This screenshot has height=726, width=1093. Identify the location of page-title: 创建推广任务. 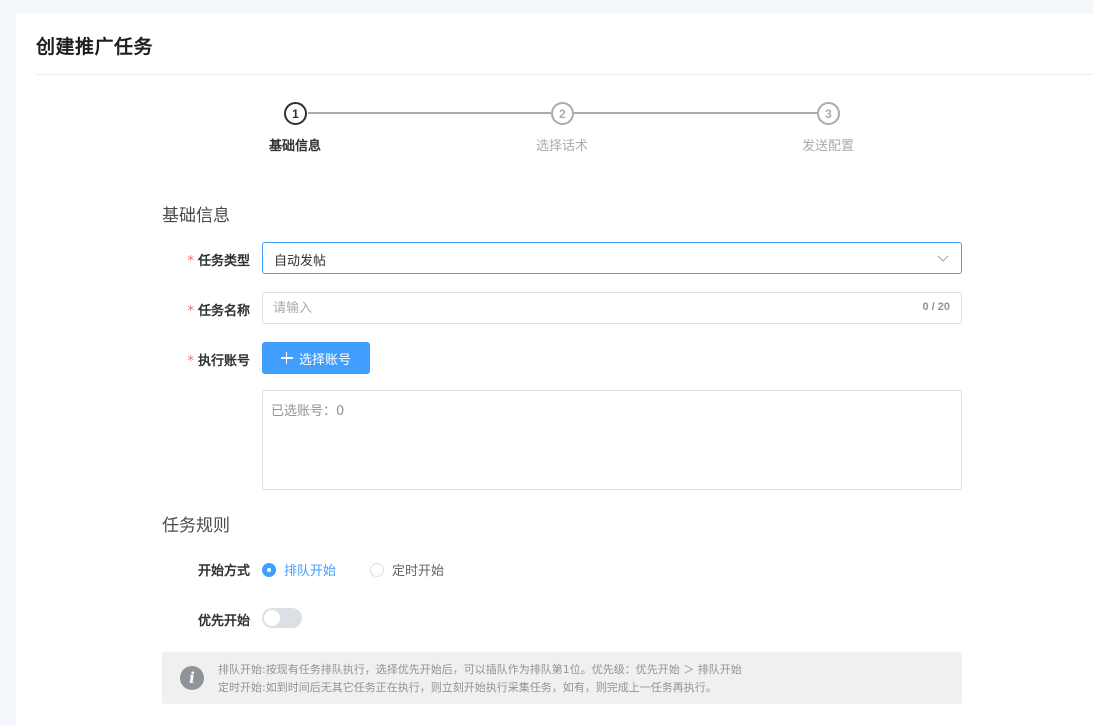
(95, 47).